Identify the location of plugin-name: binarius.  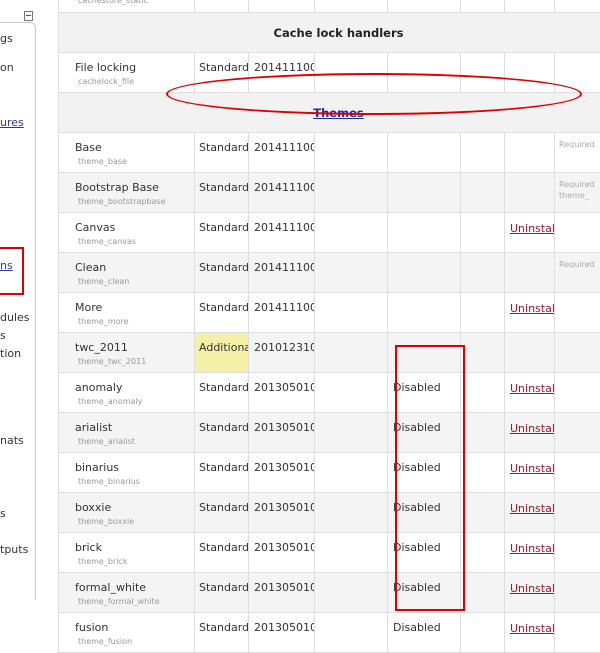
(126, 463).